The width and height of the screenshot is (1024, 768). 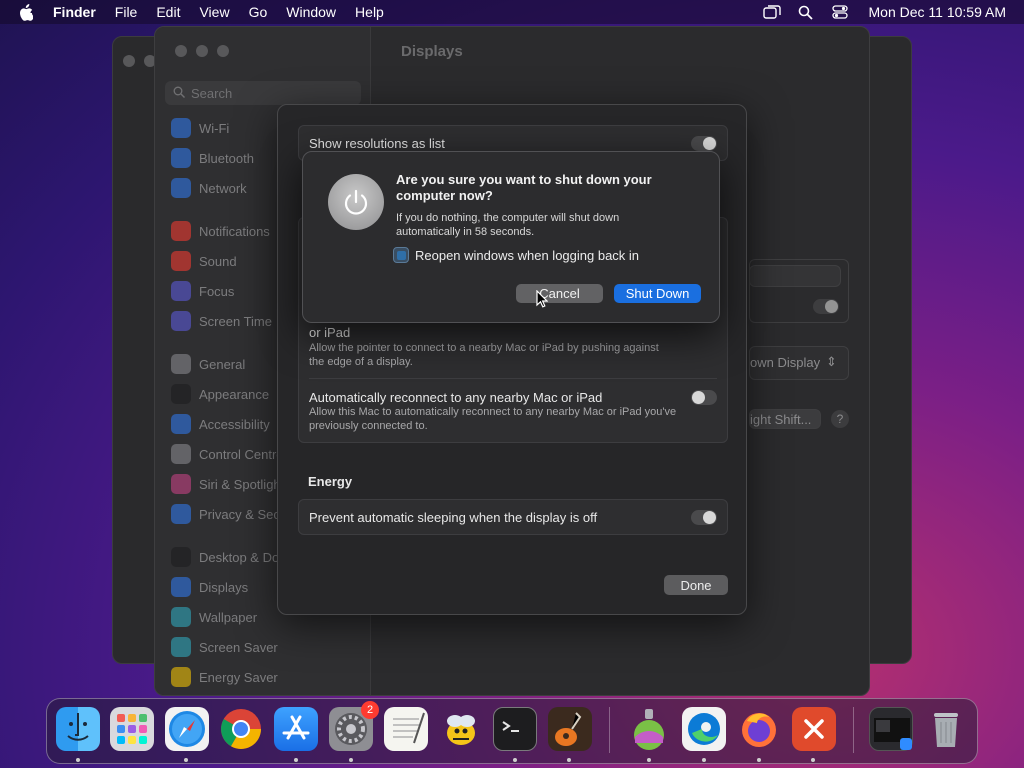 What do you see at coordinates (354, 726) in the screenshot?
I see `system-settings-icon: 2` at bounding box center [354, 726].